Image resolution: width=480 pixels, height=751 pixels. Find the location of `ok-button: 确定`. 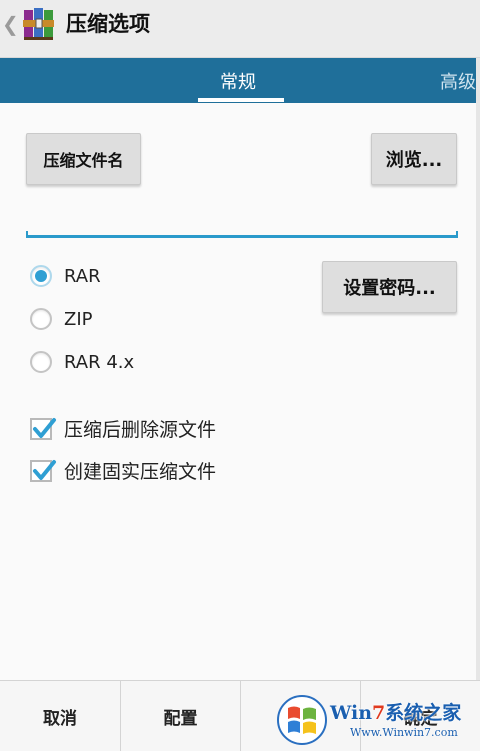

ok-button: 确定 is located at coordinates (420, 716).